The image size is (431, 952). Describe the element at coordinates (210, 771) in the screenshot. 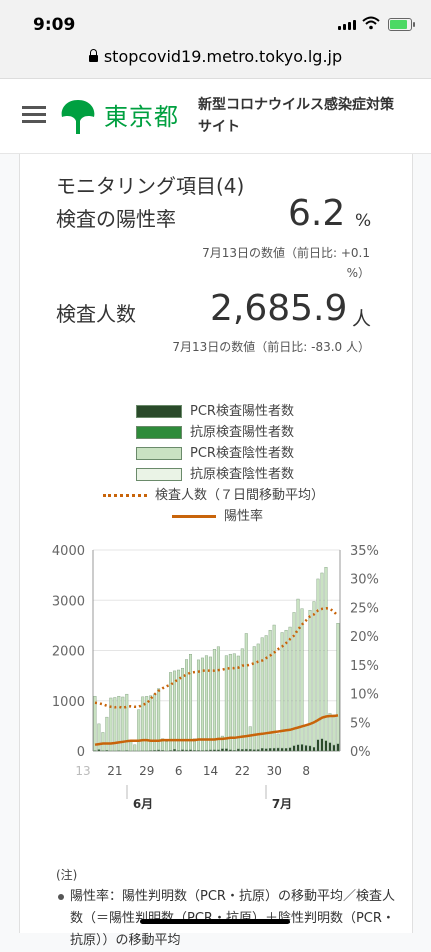

I see `x-tick-label: 14` at that location.